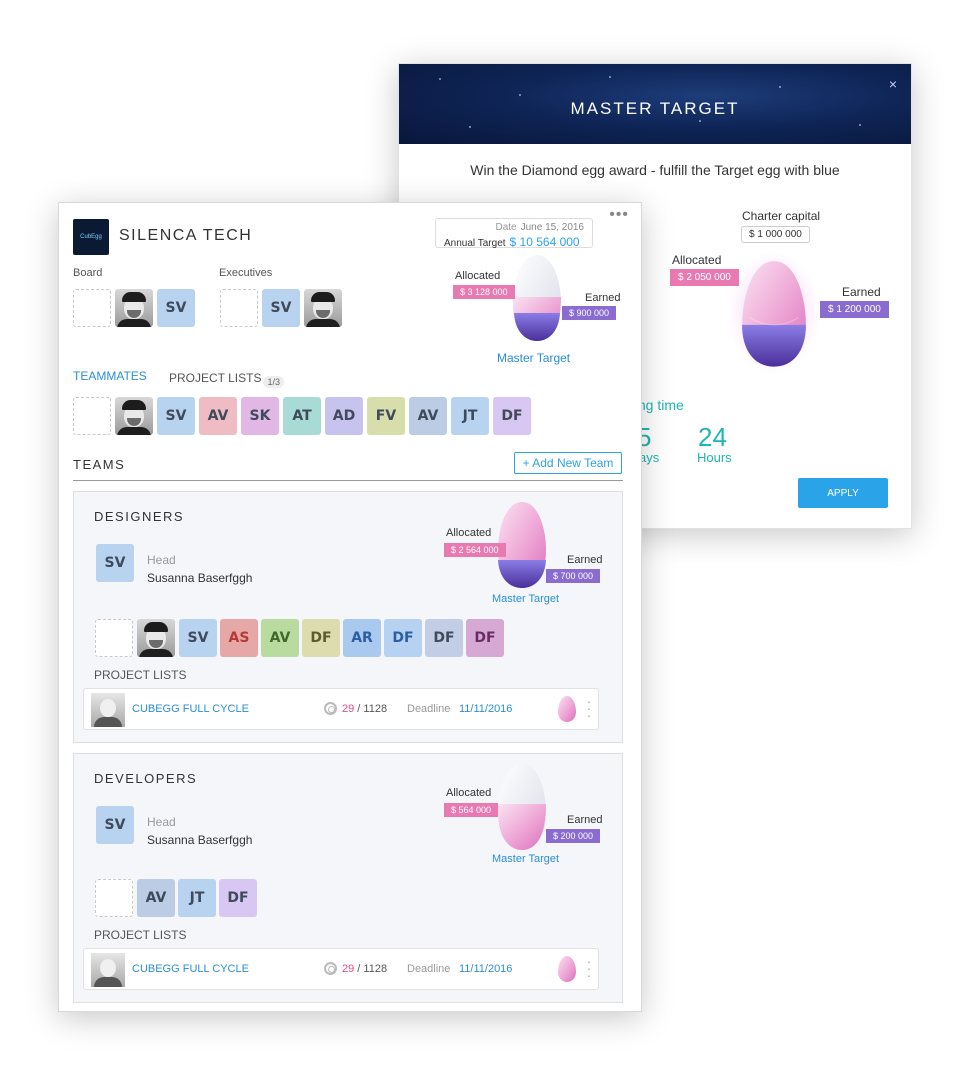  Describe the element at coordinates (260, 416) in the screenshot. I see `avatar: SK` at that location.